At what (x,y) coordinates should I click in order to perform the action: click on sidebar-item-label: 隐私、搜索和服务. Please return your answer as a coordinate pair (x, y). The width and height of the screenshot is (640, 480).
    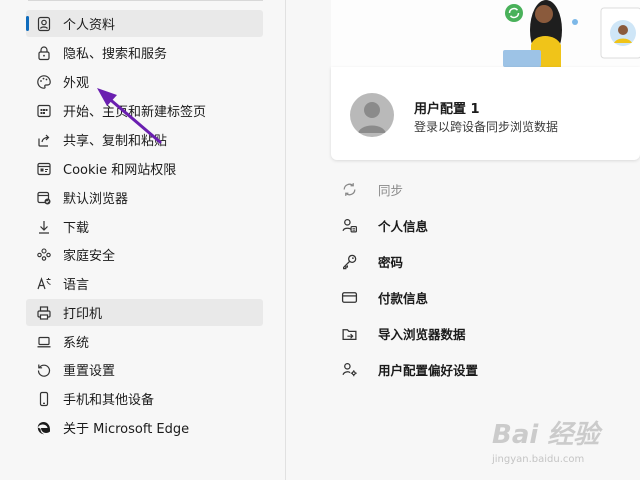
    Looking at the image, I should click on (115, 54).